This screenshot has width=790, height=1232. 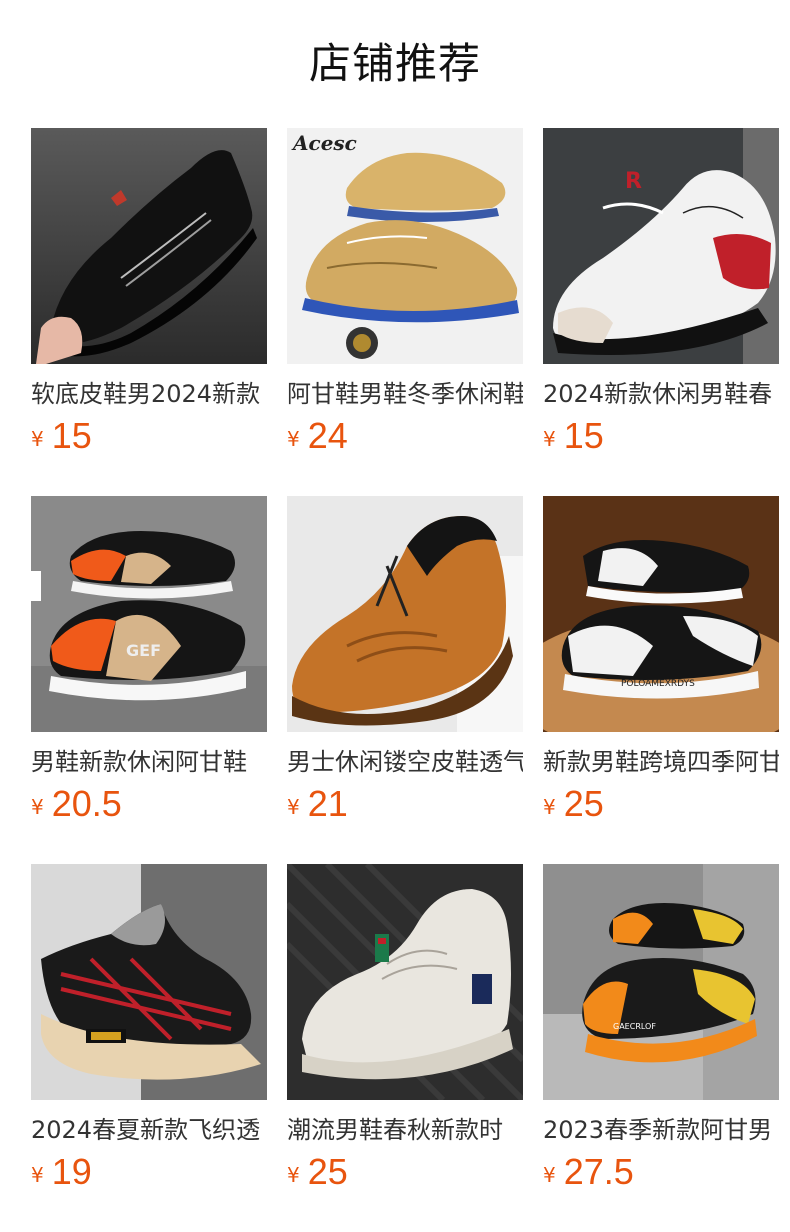 I want to click on svg-text: R, so click(x=633, y=181).